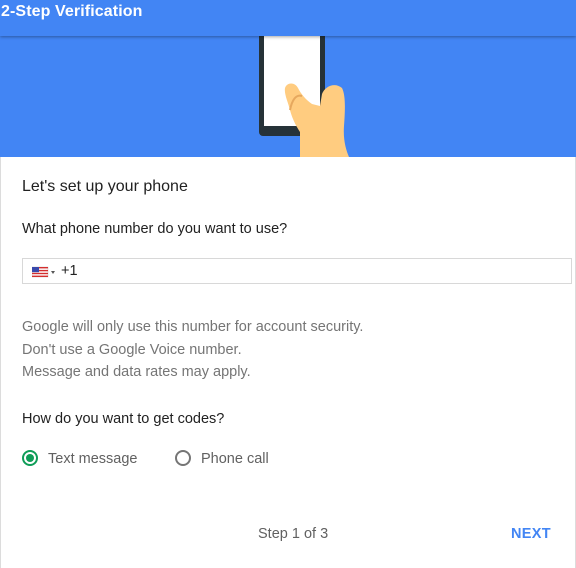 This screenshot has height=568, width=576. What do you see at coordinates (293, 534) in the screenshot?
I see `step-indicator: Step 1 of 3` at bounding box center [293, 534].